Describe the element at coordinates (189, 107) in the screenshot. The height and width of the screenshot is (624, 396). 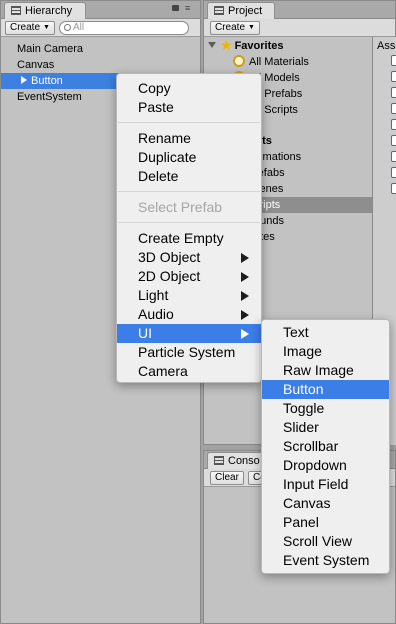
I see `menu-item-paste: Paste` at that location.